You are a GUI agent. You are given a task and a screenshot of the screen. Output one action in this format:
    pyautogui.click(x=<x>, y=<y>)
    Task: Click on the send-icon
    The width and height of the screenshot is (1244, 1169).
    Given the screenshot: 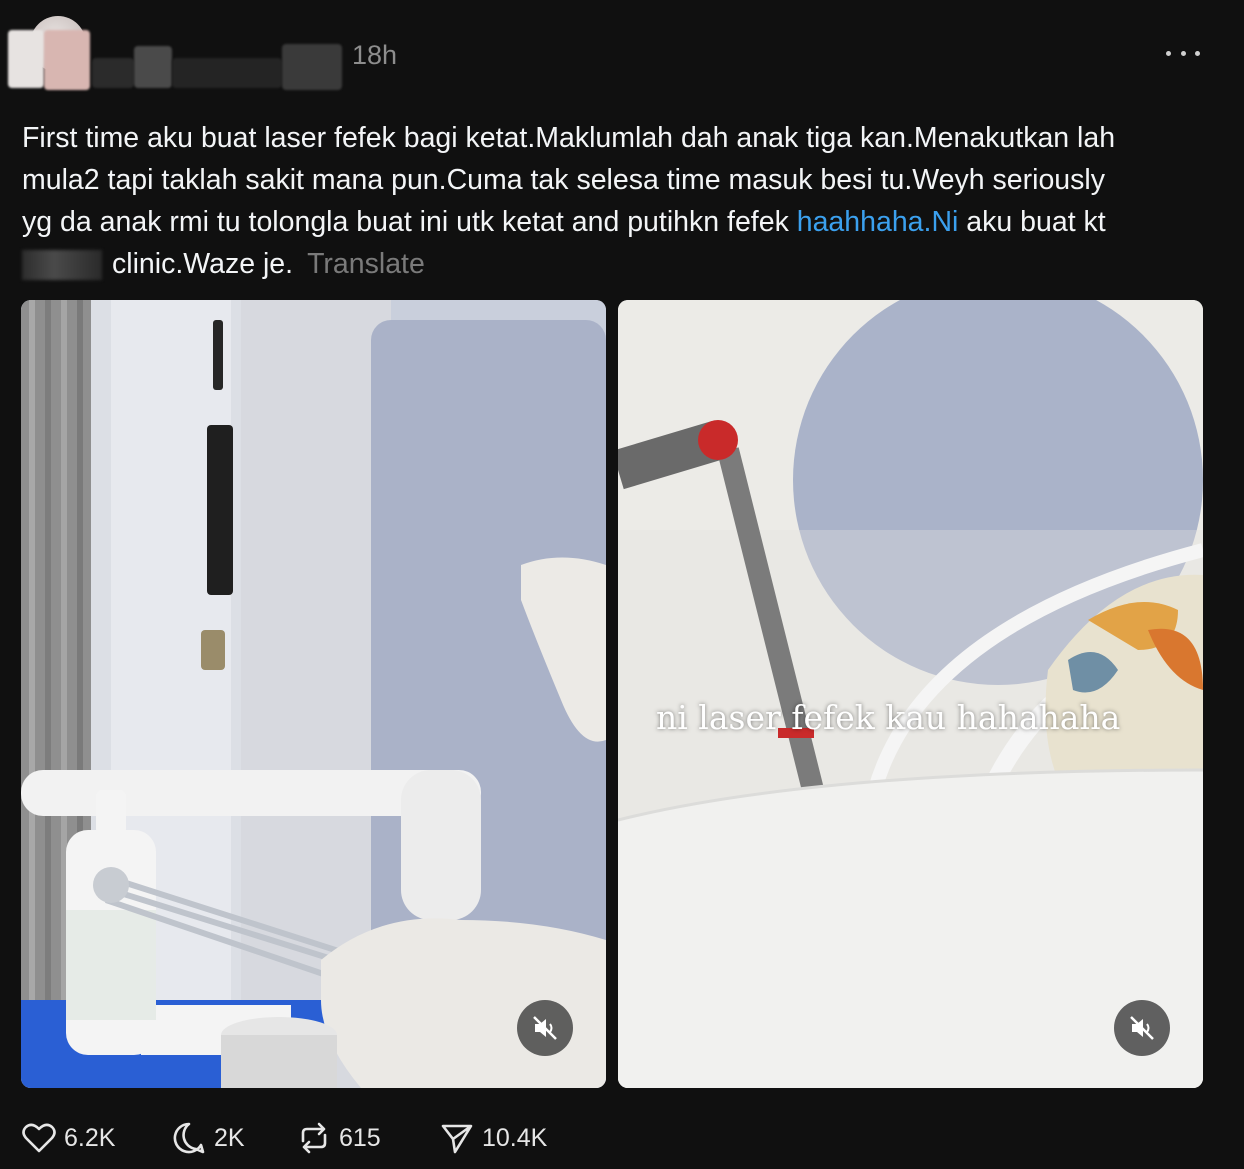 What is the action you would take?
    pyautogui.click(x=457, y=1139)
    